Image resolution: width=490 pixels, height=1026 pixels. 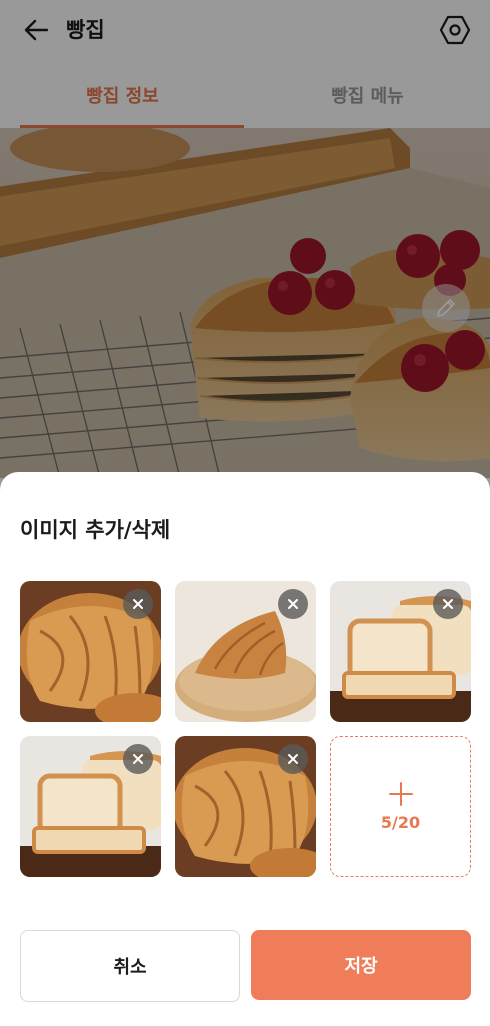 What do you see at coordinates (361, 965) in the screenshot?
I see `save-button: 저장` at bounding box center [361, 965].